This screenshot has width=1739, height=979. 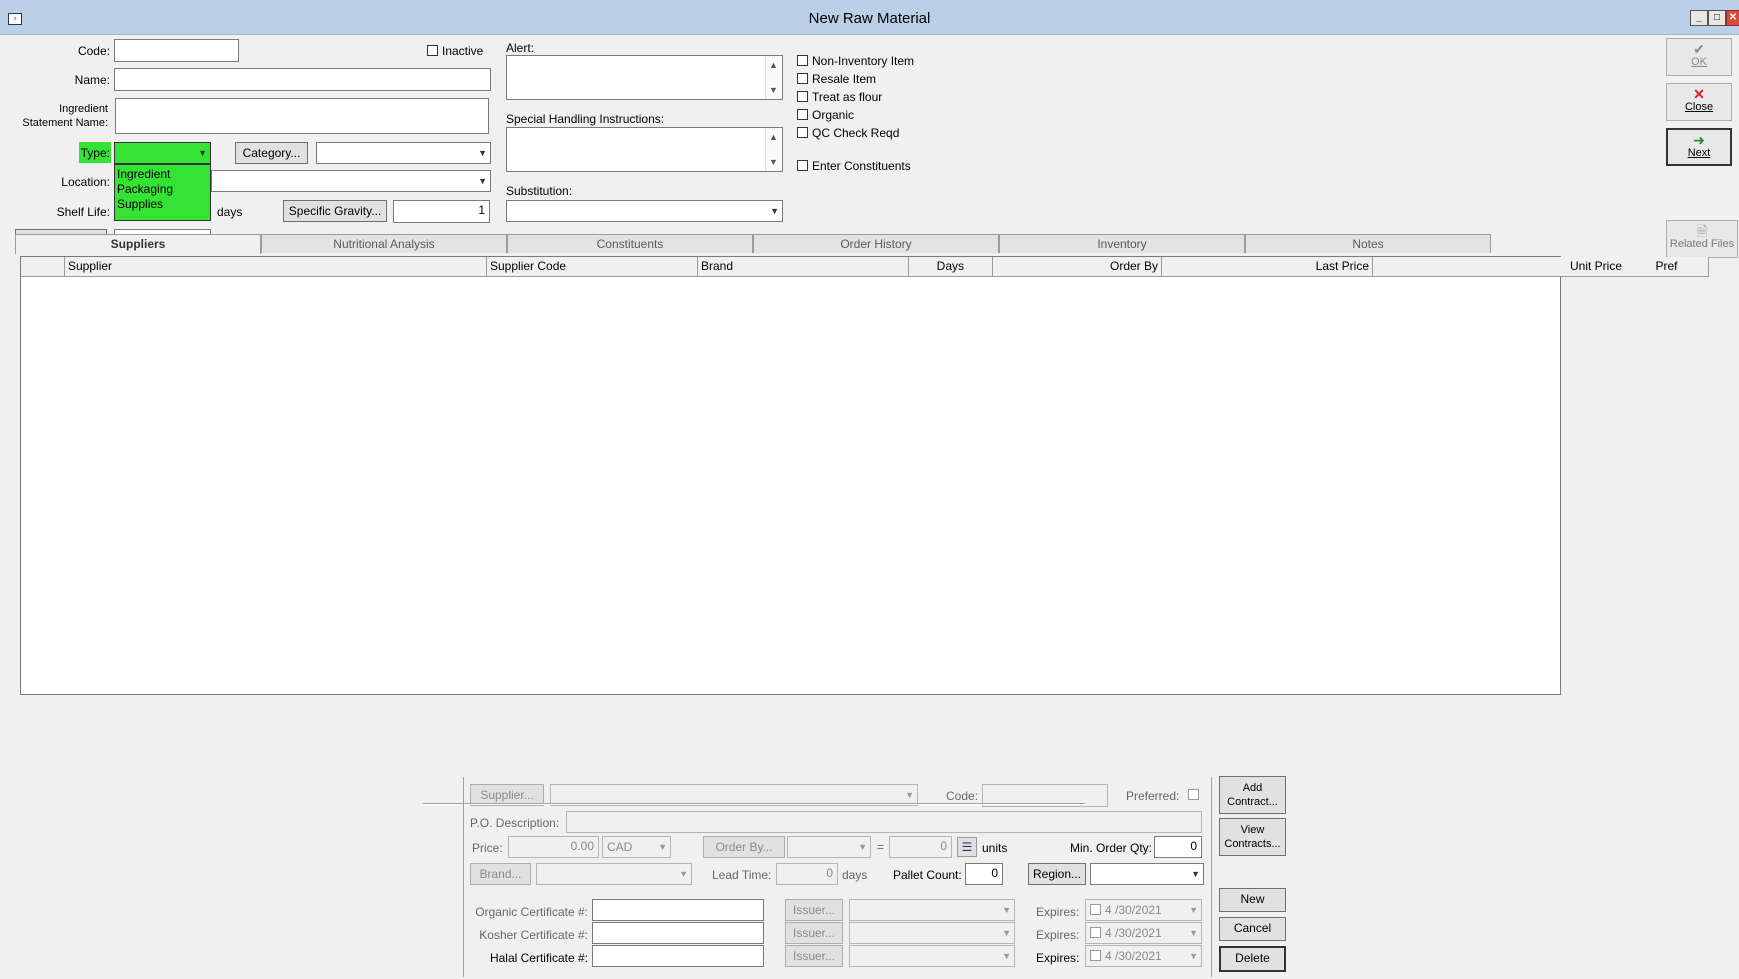 What do you see at coordinates (644, 149) in the screenshot?
I see `special-handling-textarea: ▲ ▼` at bounding box center [644, 149].